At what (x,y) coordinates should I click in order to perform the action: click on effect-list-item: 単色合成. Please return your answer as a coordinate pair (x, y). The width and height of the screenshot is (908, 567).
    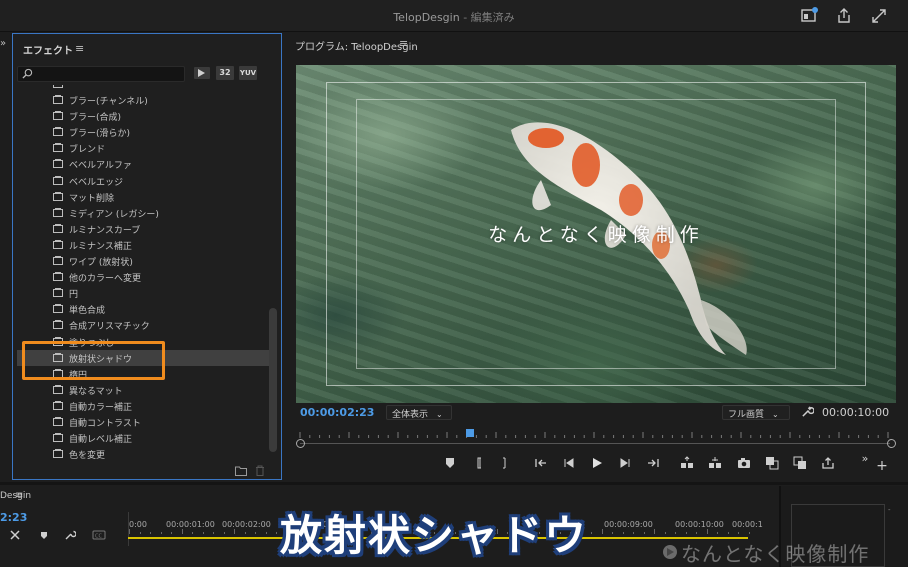
    Looking at the image, I should click on (143, 309).